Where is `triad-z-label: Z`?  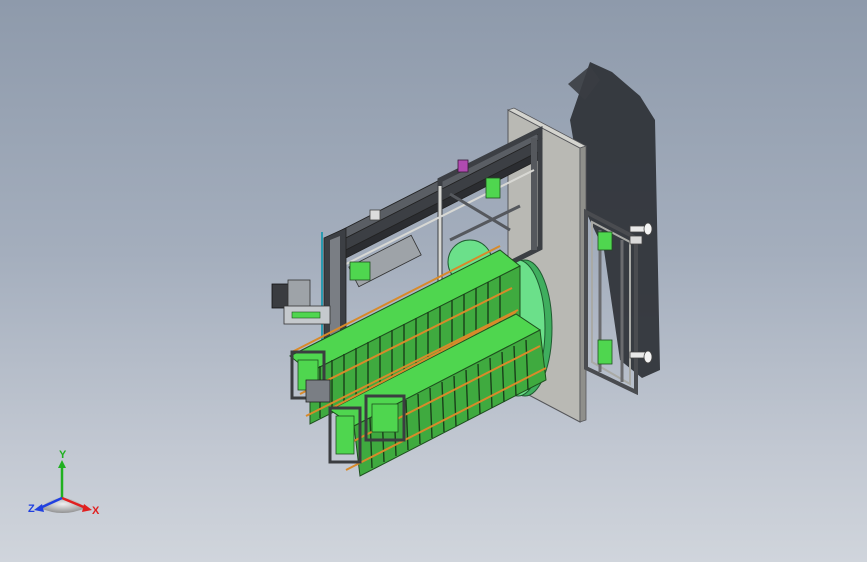
triad-z-label: Z is located at coordinates (31, 509).